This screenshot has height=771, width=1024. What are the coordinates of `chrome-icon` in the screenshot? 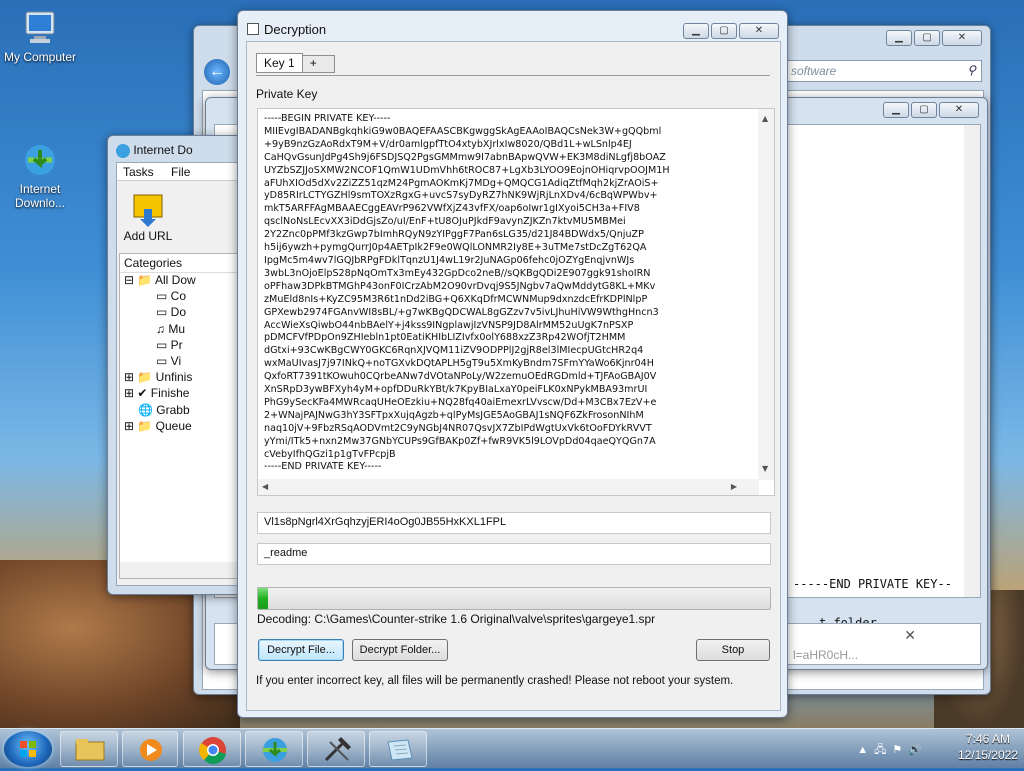 It's located at (212, 750).